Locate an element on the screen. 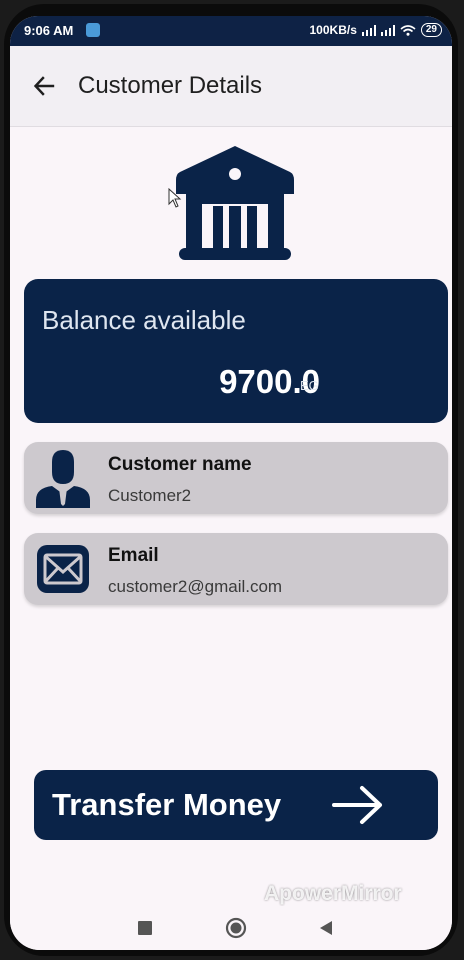 Image resolution: width=464 pixels, height=960 pixels. notification-app-icon is located at coordinates (93, 30).